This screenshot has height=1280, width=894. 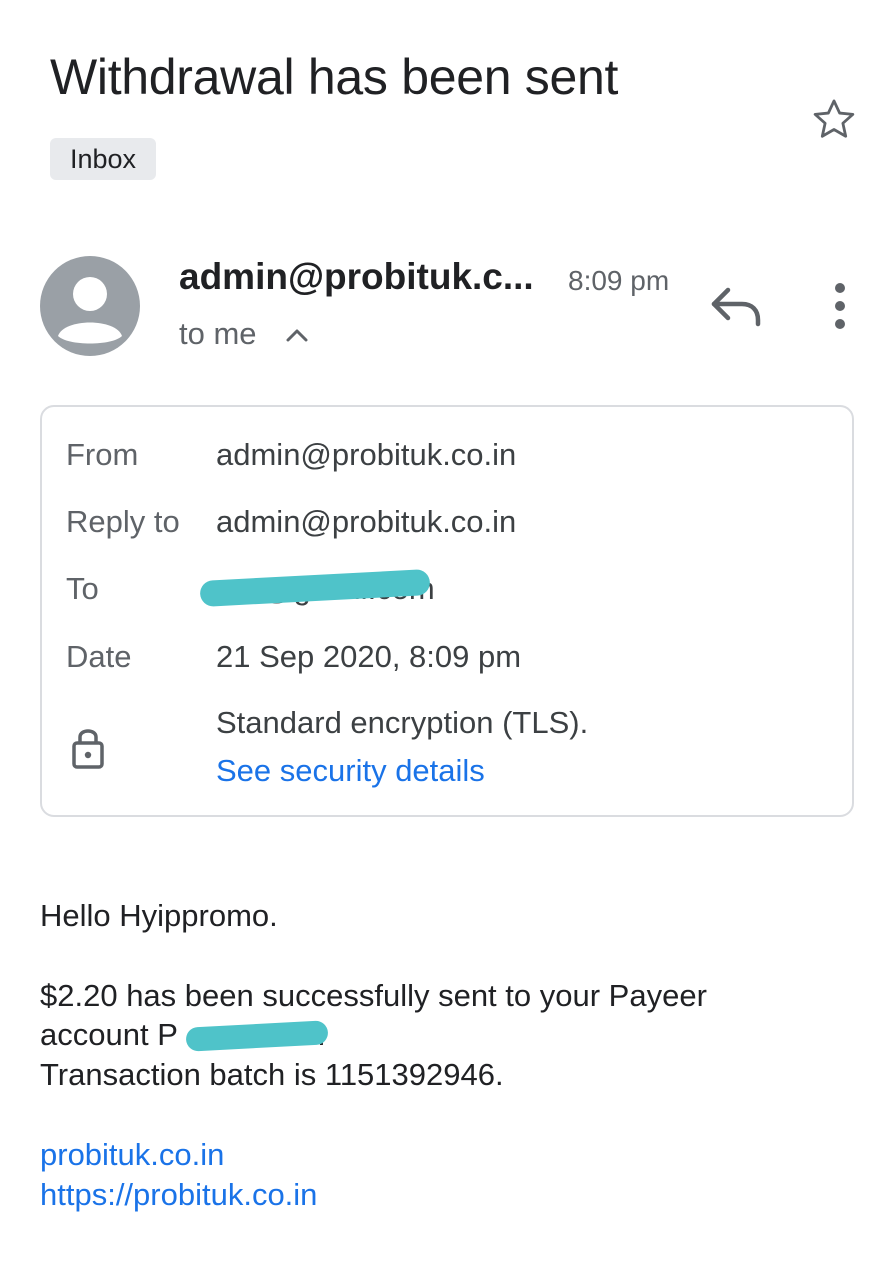 I want to click on reply-to-label: Reply to, so click(x=123, y=521).